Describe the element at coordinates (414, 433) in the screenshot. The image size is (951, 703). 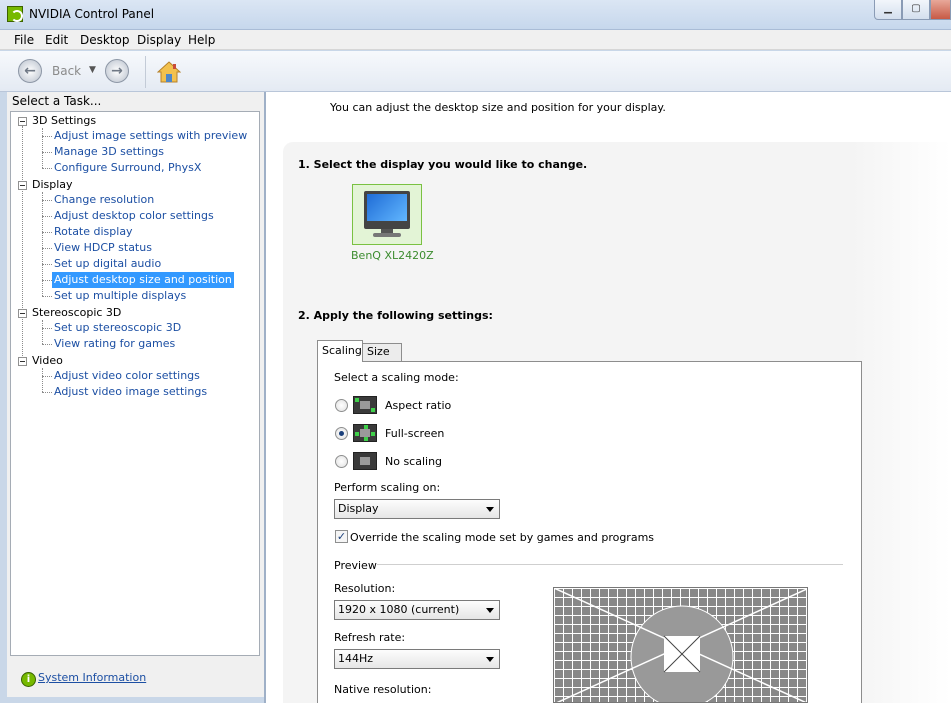
I see `full-screen-label: Full-screen` at that location.